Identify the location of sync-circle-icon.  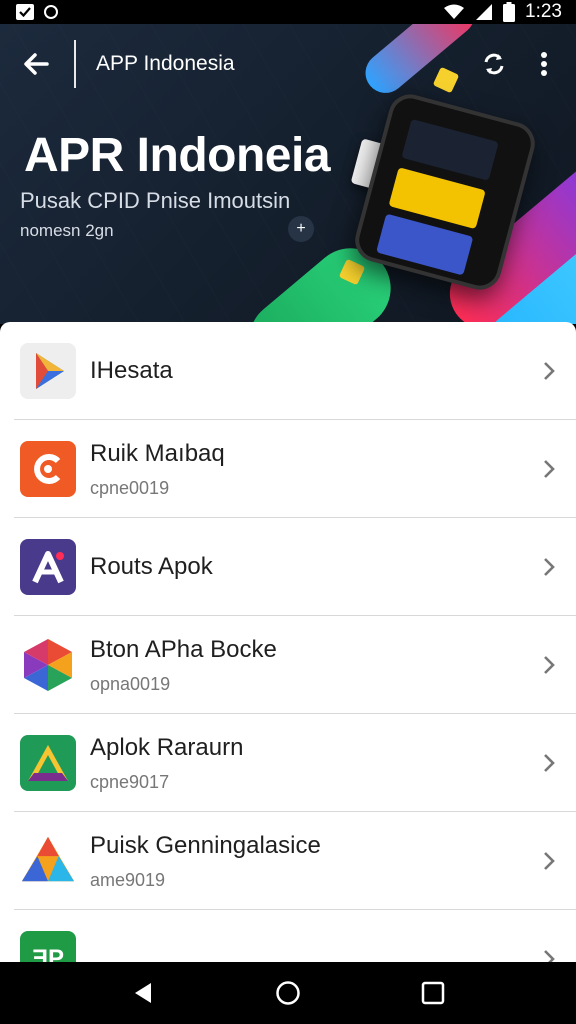
(51, 12).